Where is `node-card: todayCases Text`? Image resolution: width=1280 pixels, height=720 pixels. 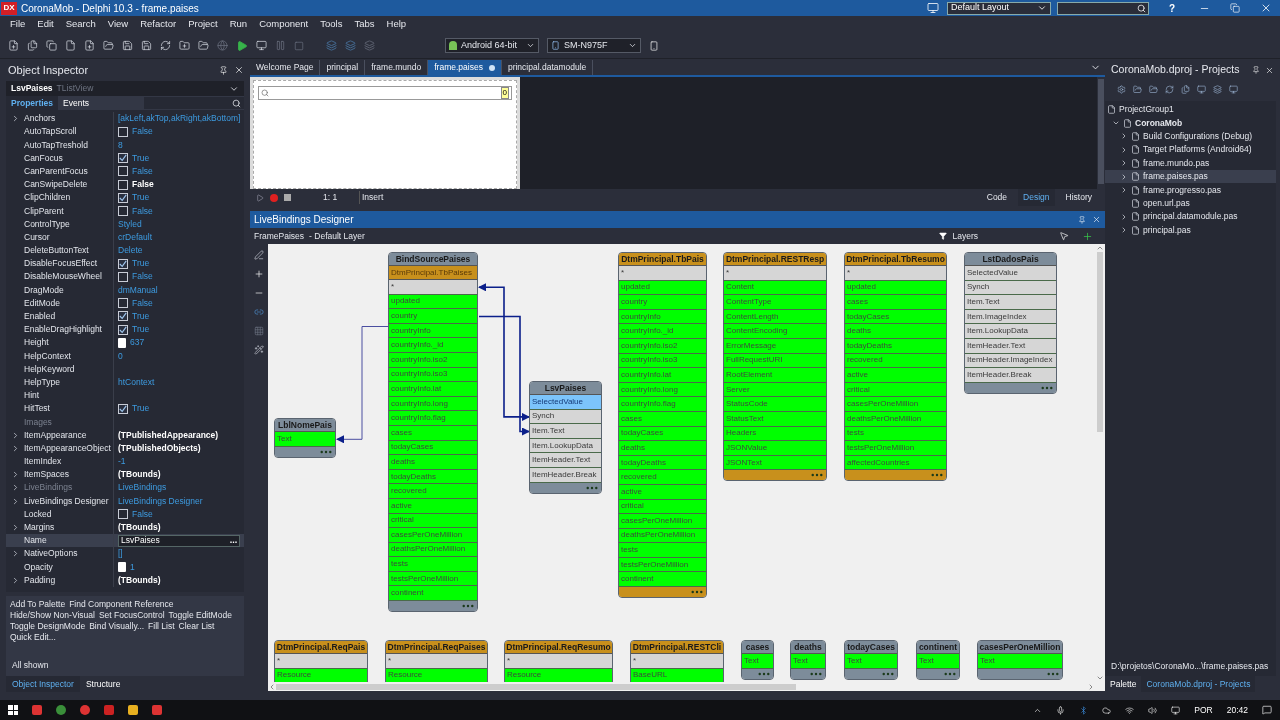 node-card: todayCases Text is located at coordinates (871, 660).